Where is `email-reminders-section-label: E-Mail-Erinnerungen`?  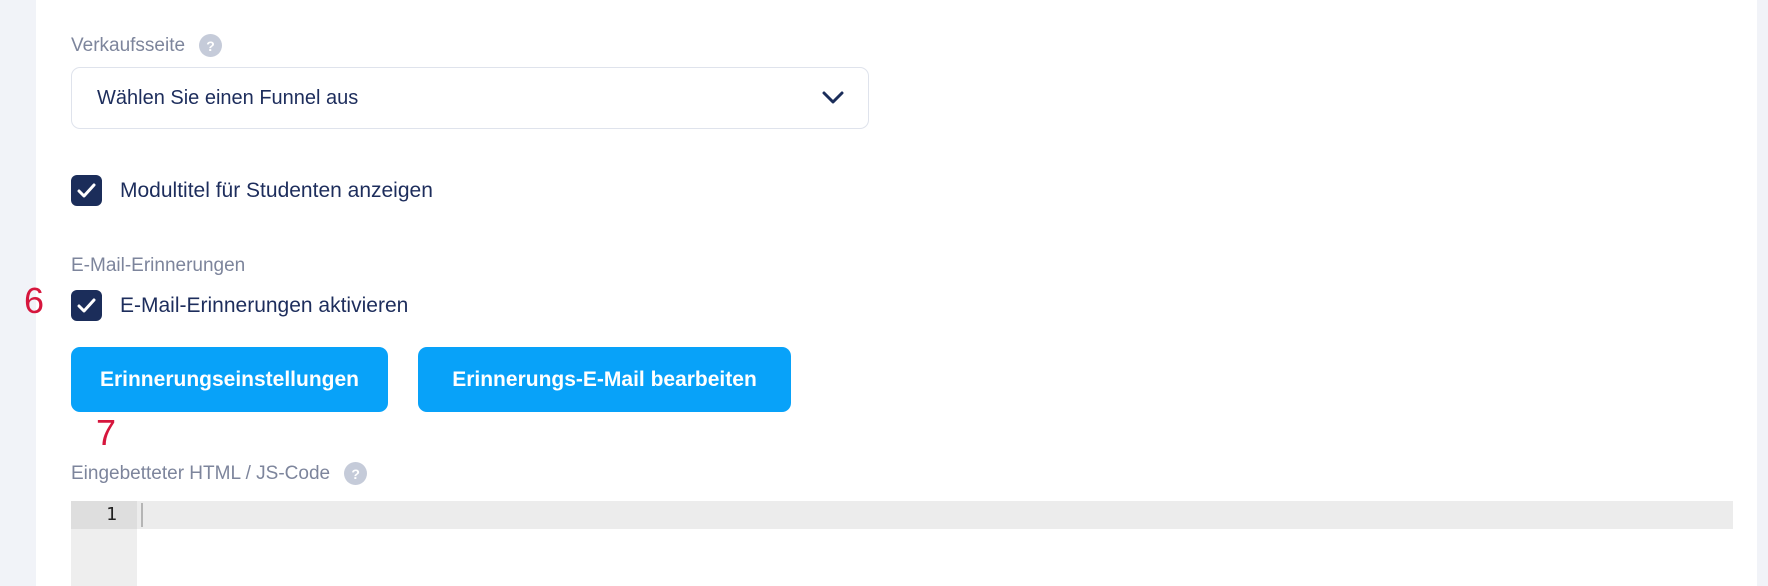 email-reminders-section-label: E-Mail-Erinnerungen is located at coordinates (158, 265).